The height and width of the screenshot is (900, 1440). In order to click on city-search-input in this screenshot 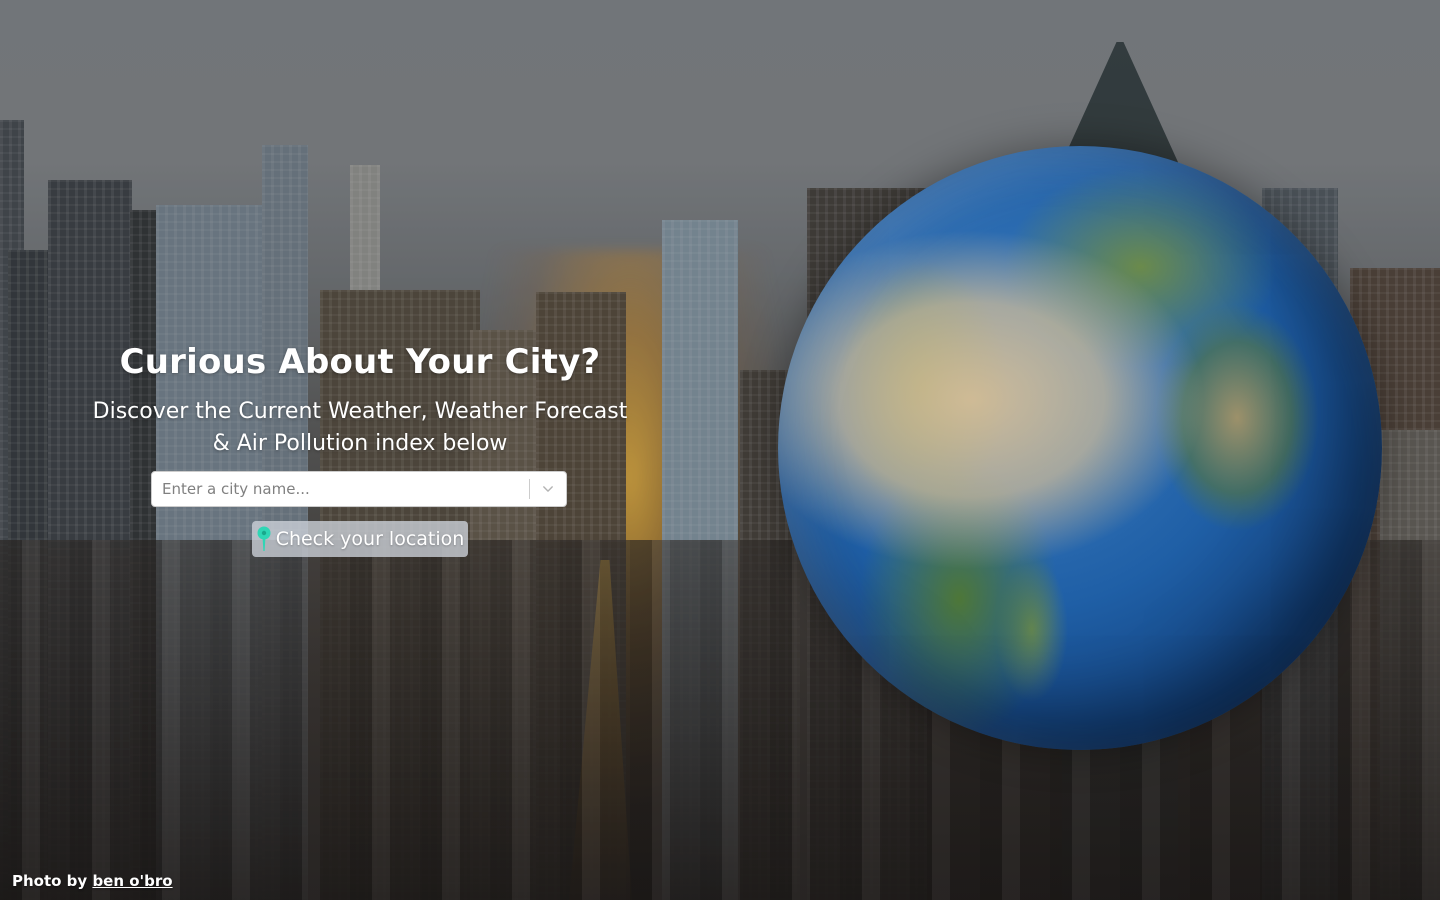, I will do `click(340, 489)`.